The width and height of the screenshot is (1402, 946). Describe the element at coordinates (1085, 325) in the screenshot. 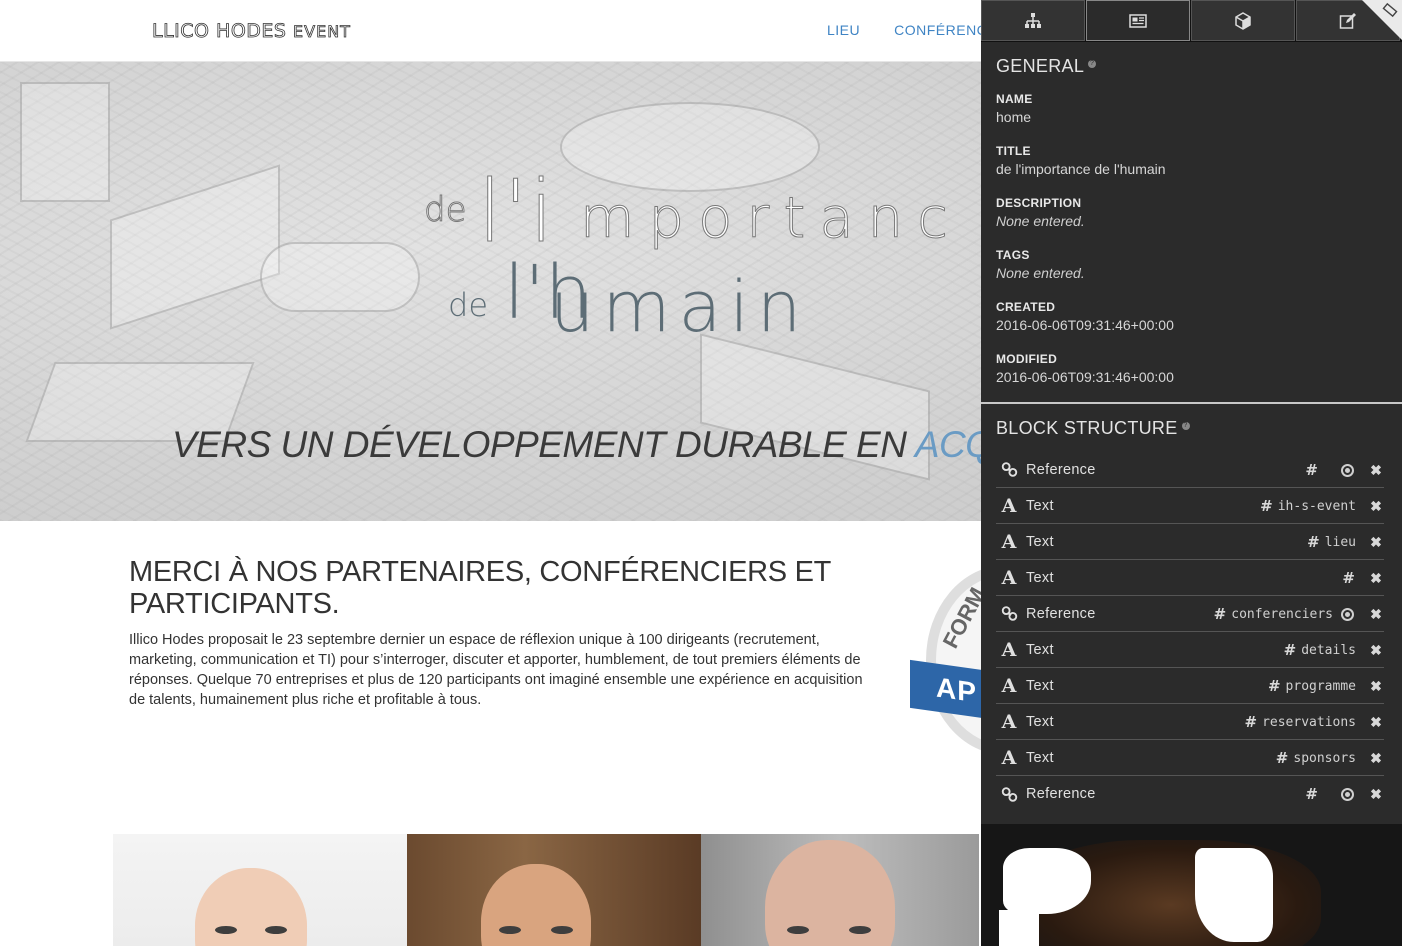

I see `created-value: 2016-06-06T09:31:46+00:00` at that location.